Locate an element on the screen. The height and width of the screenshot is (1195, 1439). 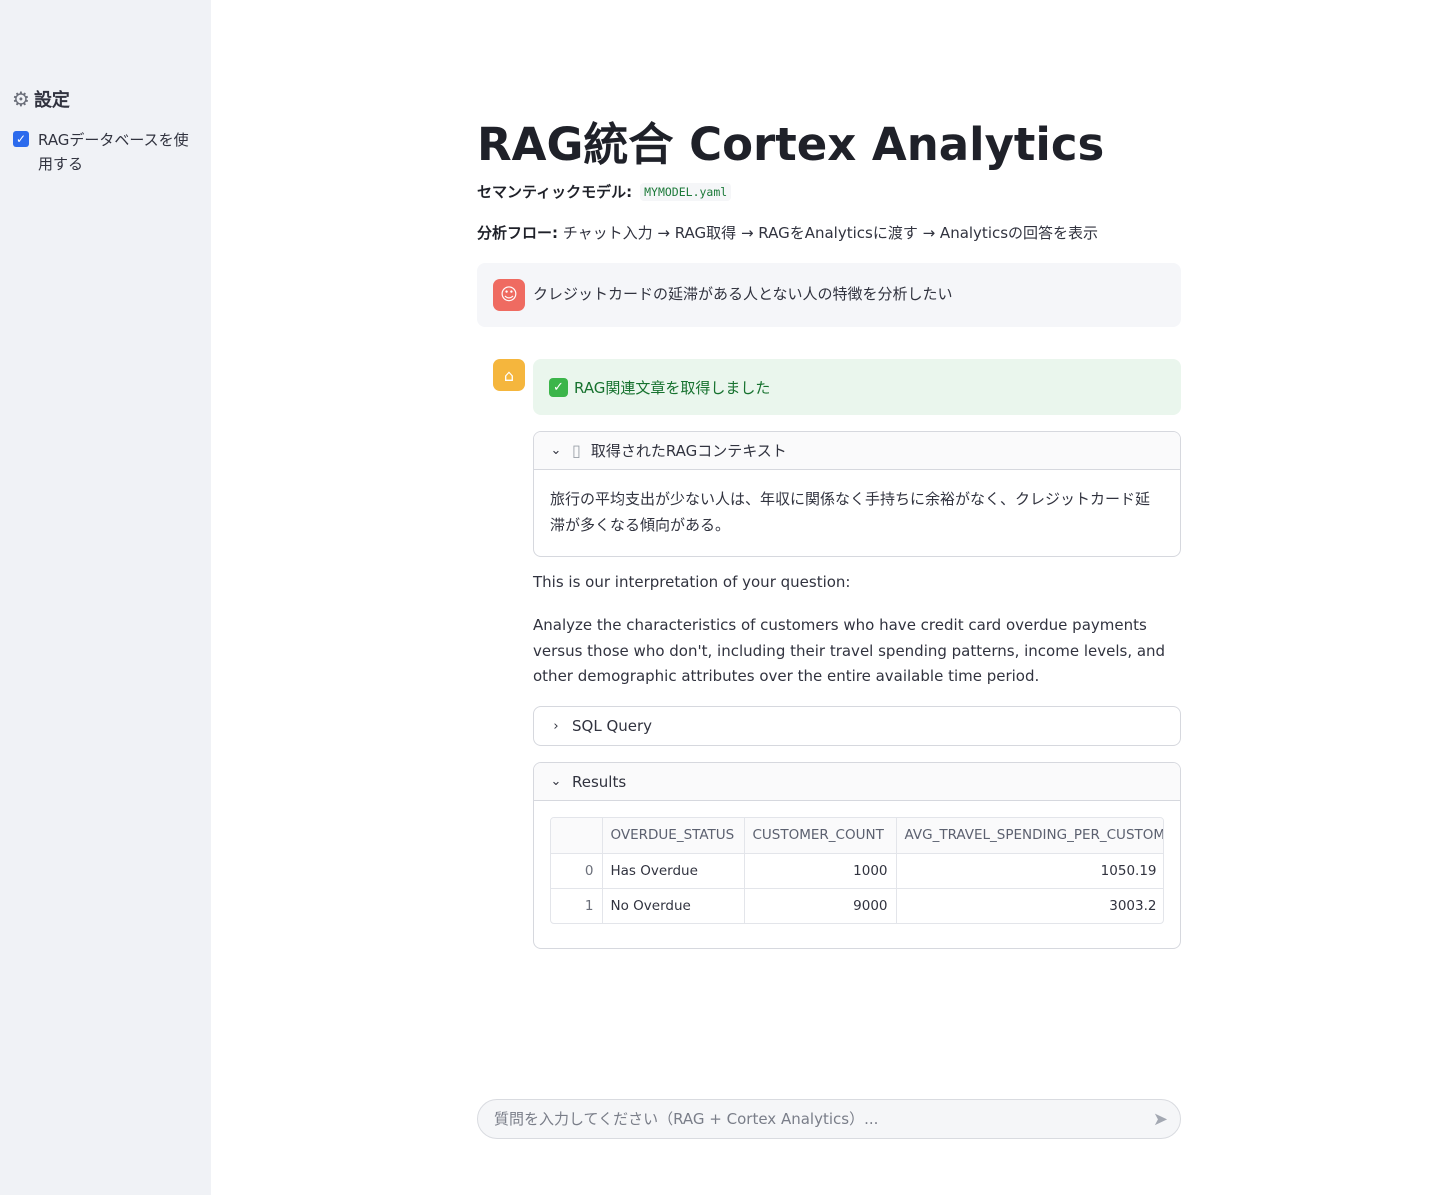
sidebar-header: ⚙ 設定 is located at coordinates (41, 99).